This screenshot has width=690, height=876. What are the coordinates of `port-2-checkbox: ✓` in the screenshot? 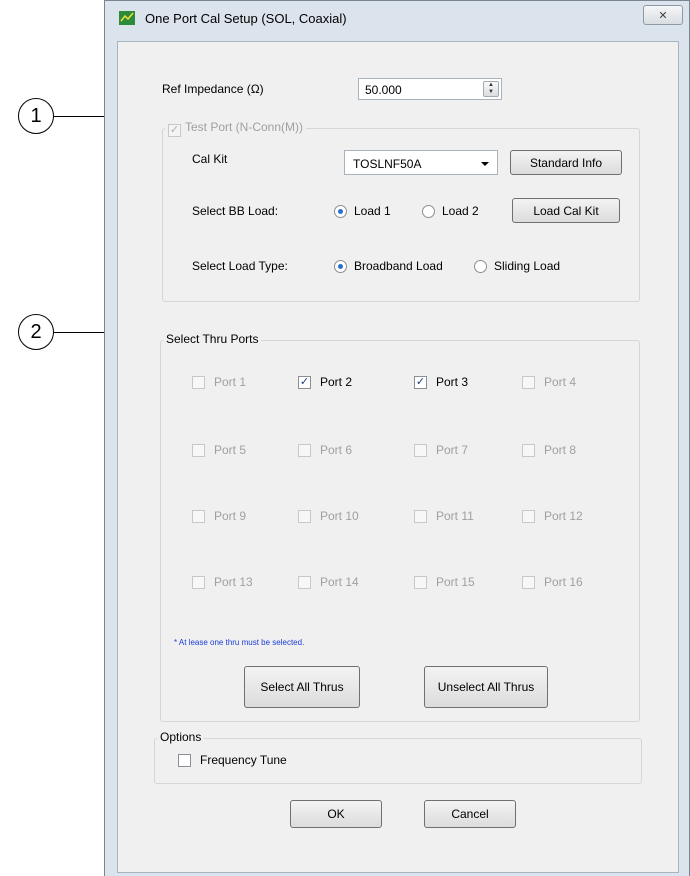 It's located at (304, 382).